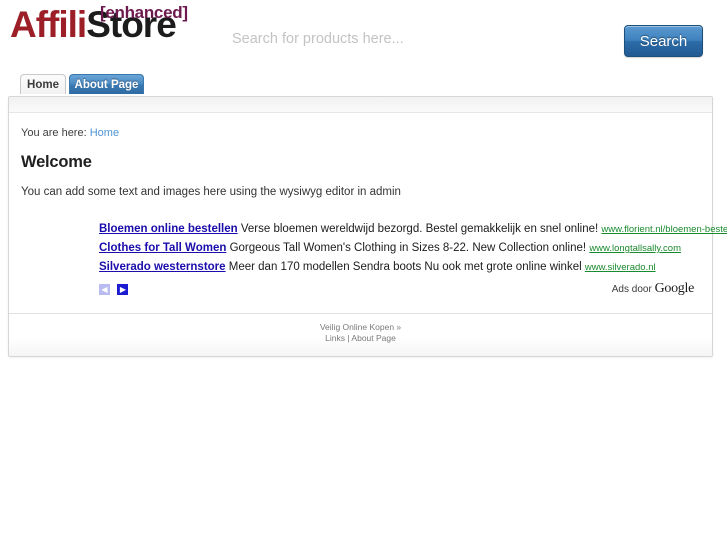 This screenshot has width=727, height=545. What do you see at coordinates (162, 267) in the screenshot?
I see `ad-title-link: Silverado westernstore` at bounding box center [162, 267].